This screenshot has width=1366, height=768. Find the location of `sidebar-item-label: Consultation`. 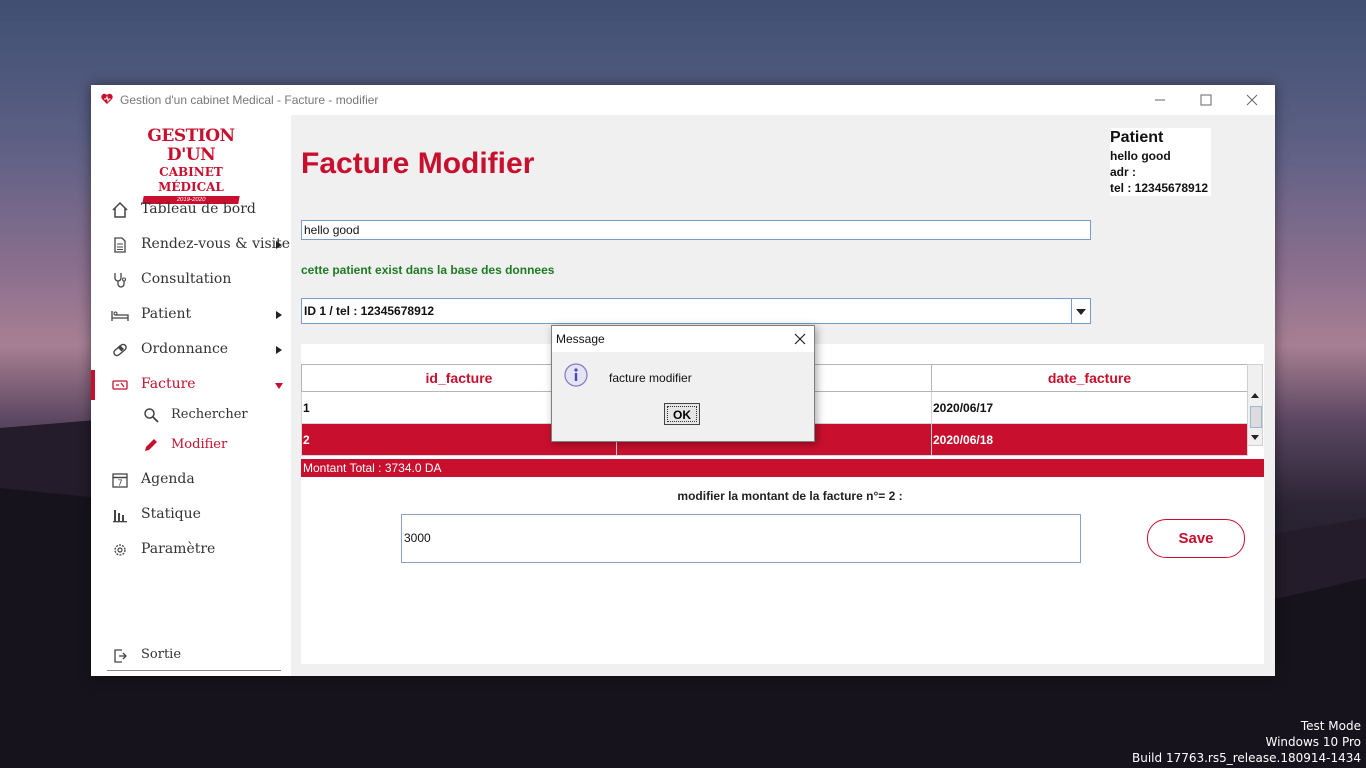

sidebar-item-label: Consultation is located at coordinates (186, 279).